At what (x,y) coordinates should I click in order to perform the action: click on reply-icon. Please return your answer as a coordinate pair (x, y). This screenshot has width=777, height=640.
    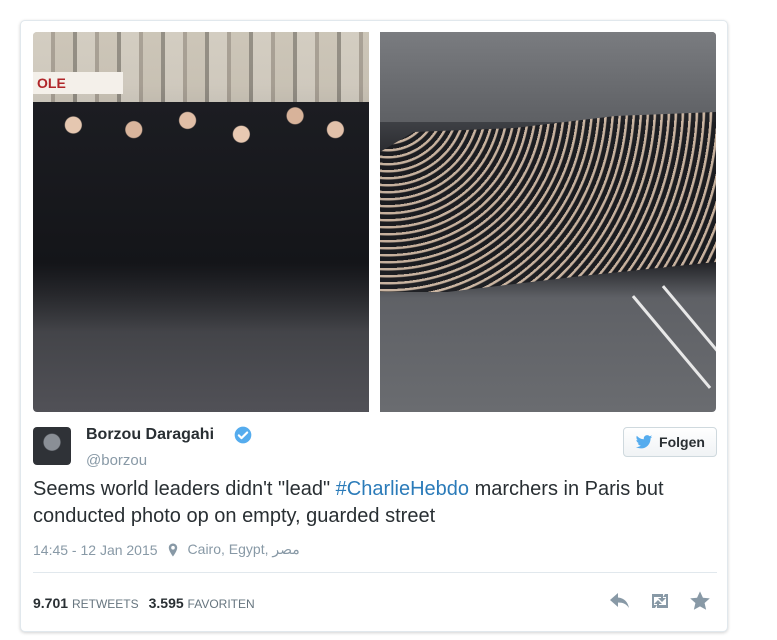
    Looking at the image, I should click on (619, 600).